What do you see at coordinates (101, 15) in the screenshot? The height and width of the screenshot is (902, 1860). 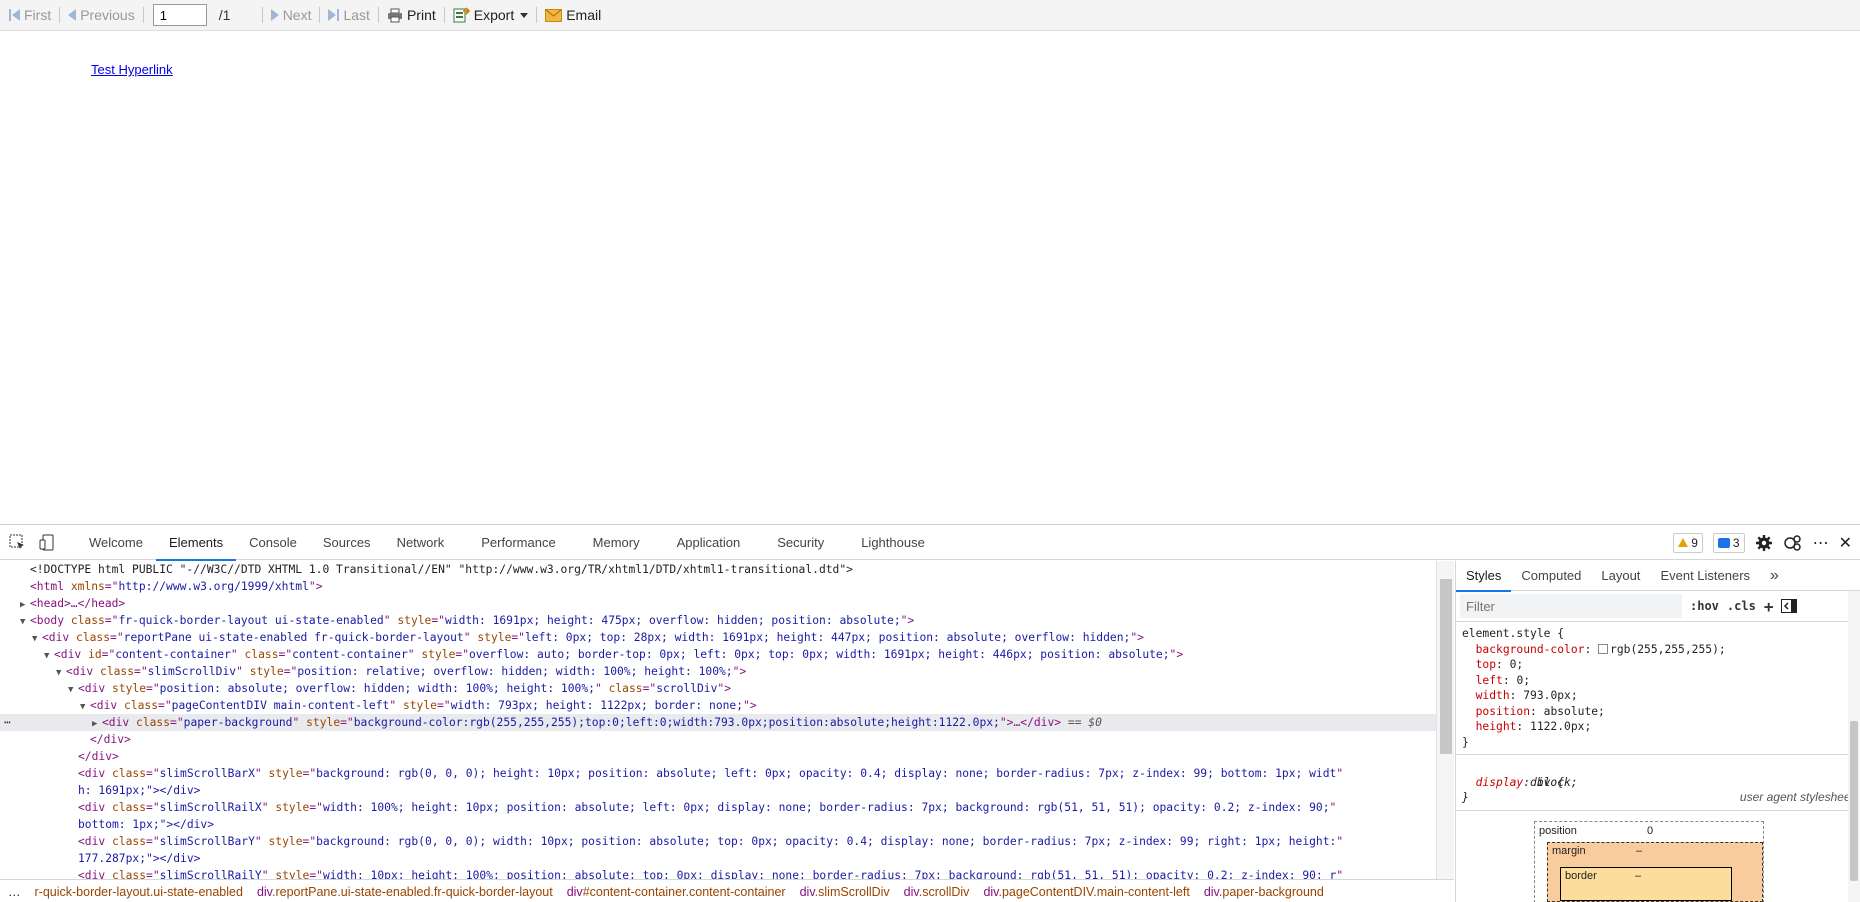 I see `previous-page-button: Previous` at bounding box center [101, 15].